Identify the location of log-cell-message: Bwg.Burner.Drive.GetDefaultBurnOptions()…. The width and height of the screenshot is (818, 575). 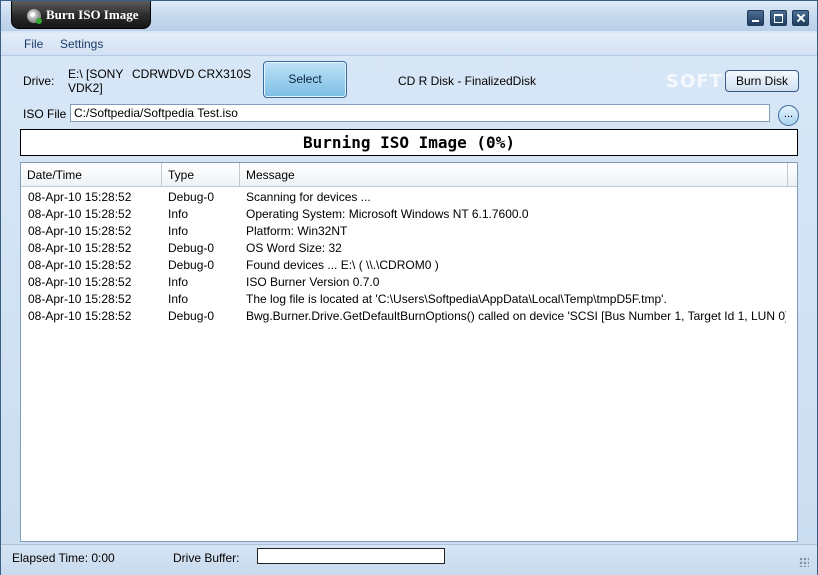
(516, 316).